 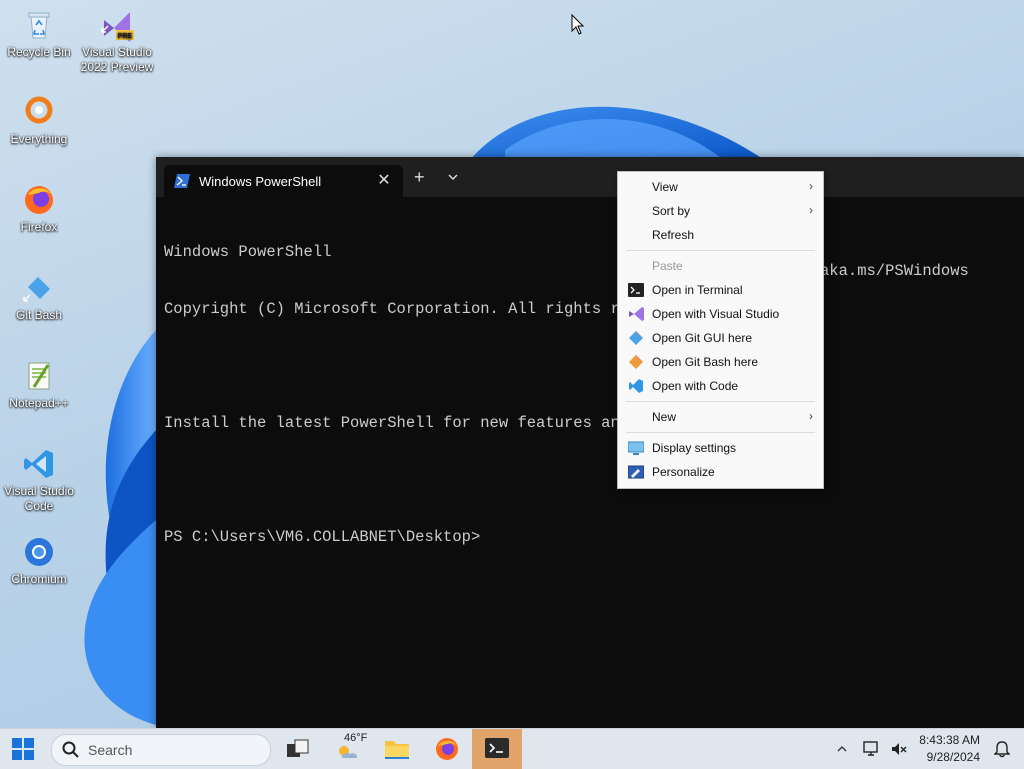 I want to click on terminal-titlebar: Windows PowerShell ✕ +, so click(x=590, y=177).